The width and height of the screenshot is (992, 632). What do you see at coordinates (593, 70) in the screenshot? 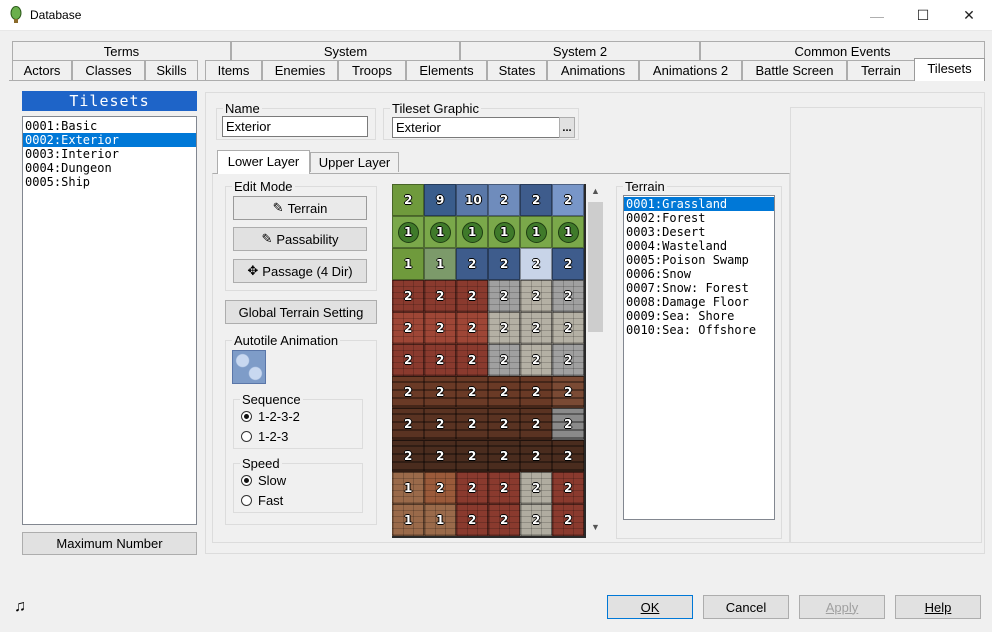
I see `tab-animations: Animations` at bounding box center [593, 70].